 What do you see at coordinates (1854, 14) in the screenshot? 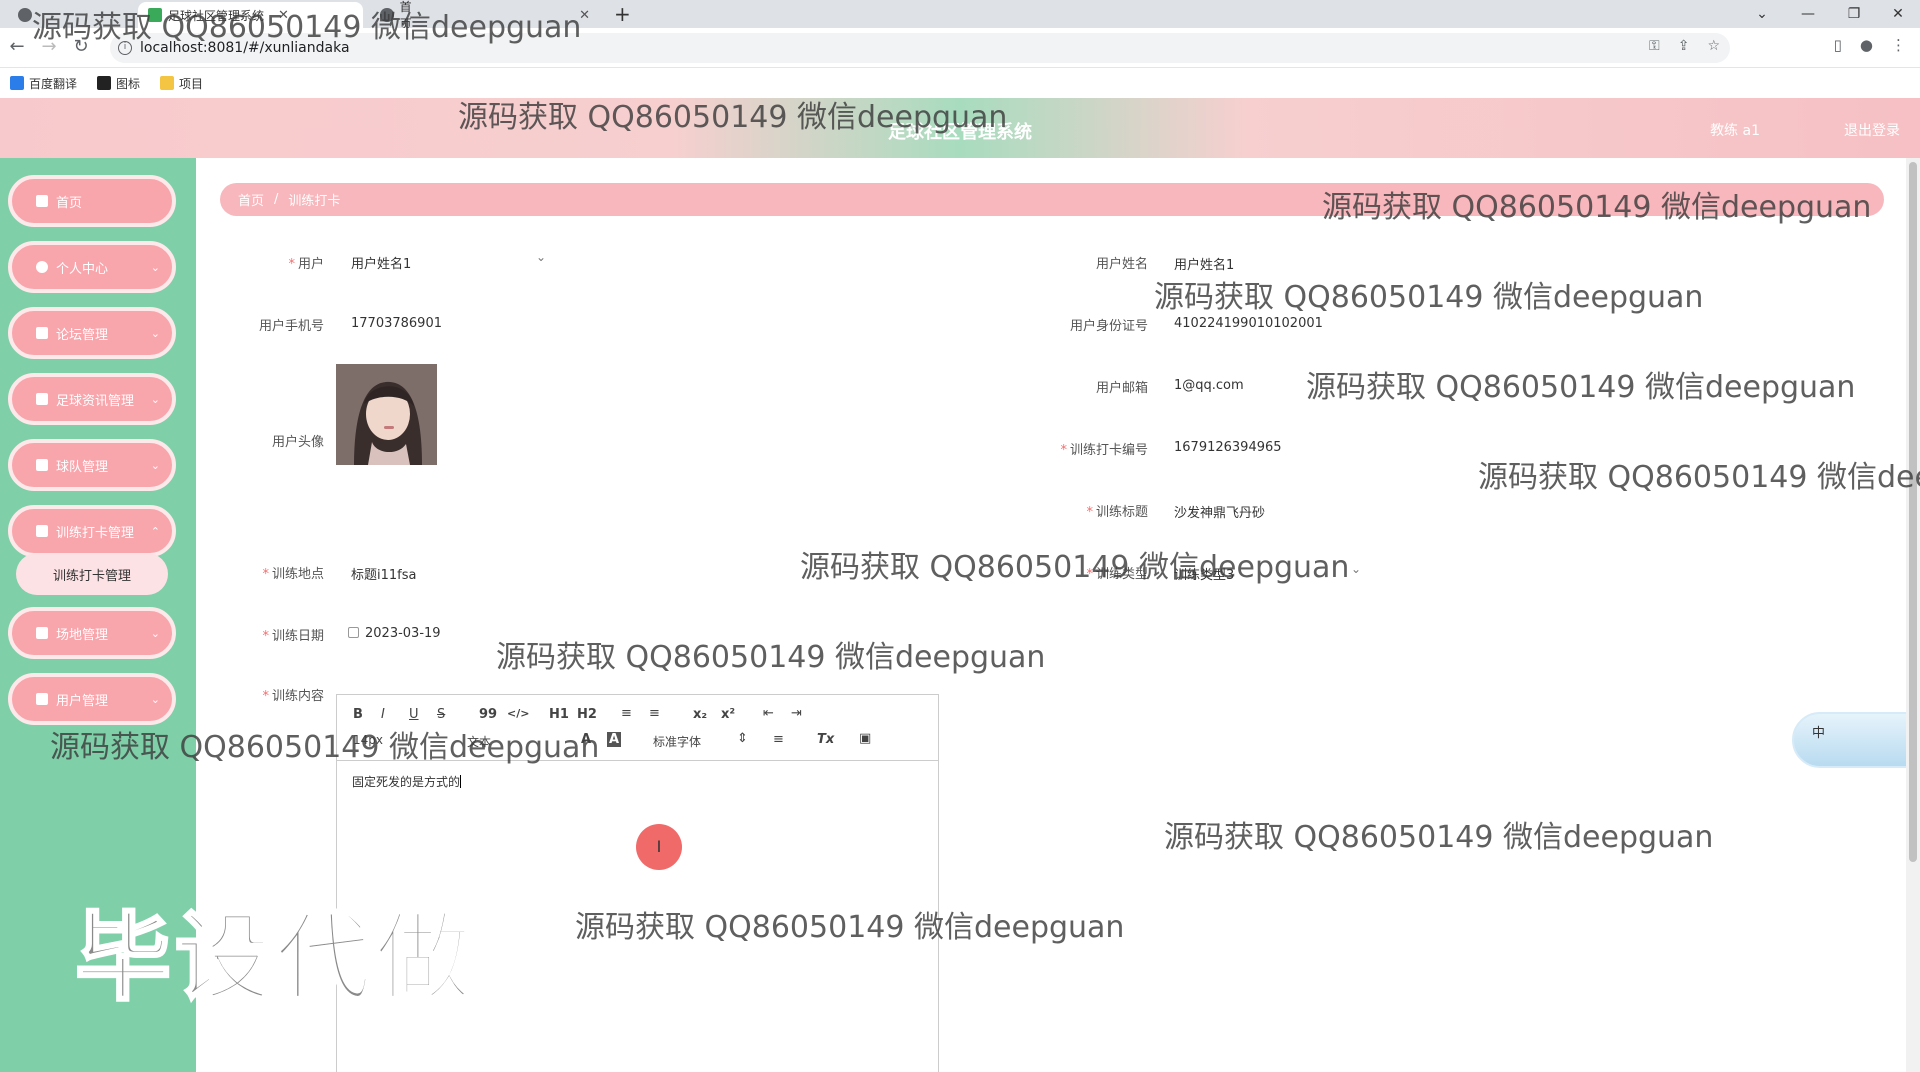
I see `restore-button: ❐` at bounding box center [1854, 14].